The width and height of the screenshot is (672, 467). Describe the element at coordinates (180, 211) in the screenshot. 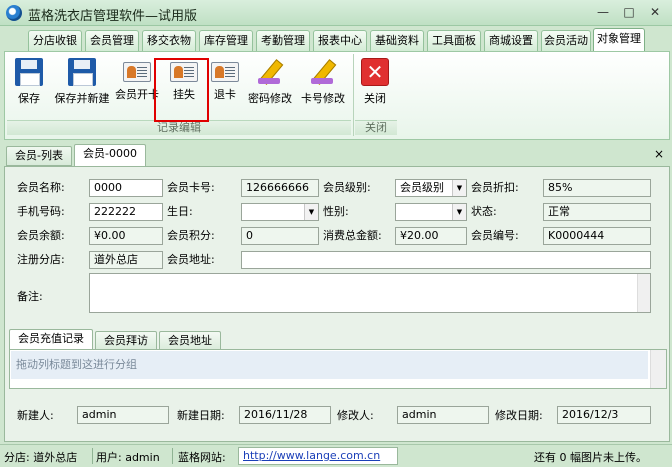

I see `label-birthday: 生日:` at that location.